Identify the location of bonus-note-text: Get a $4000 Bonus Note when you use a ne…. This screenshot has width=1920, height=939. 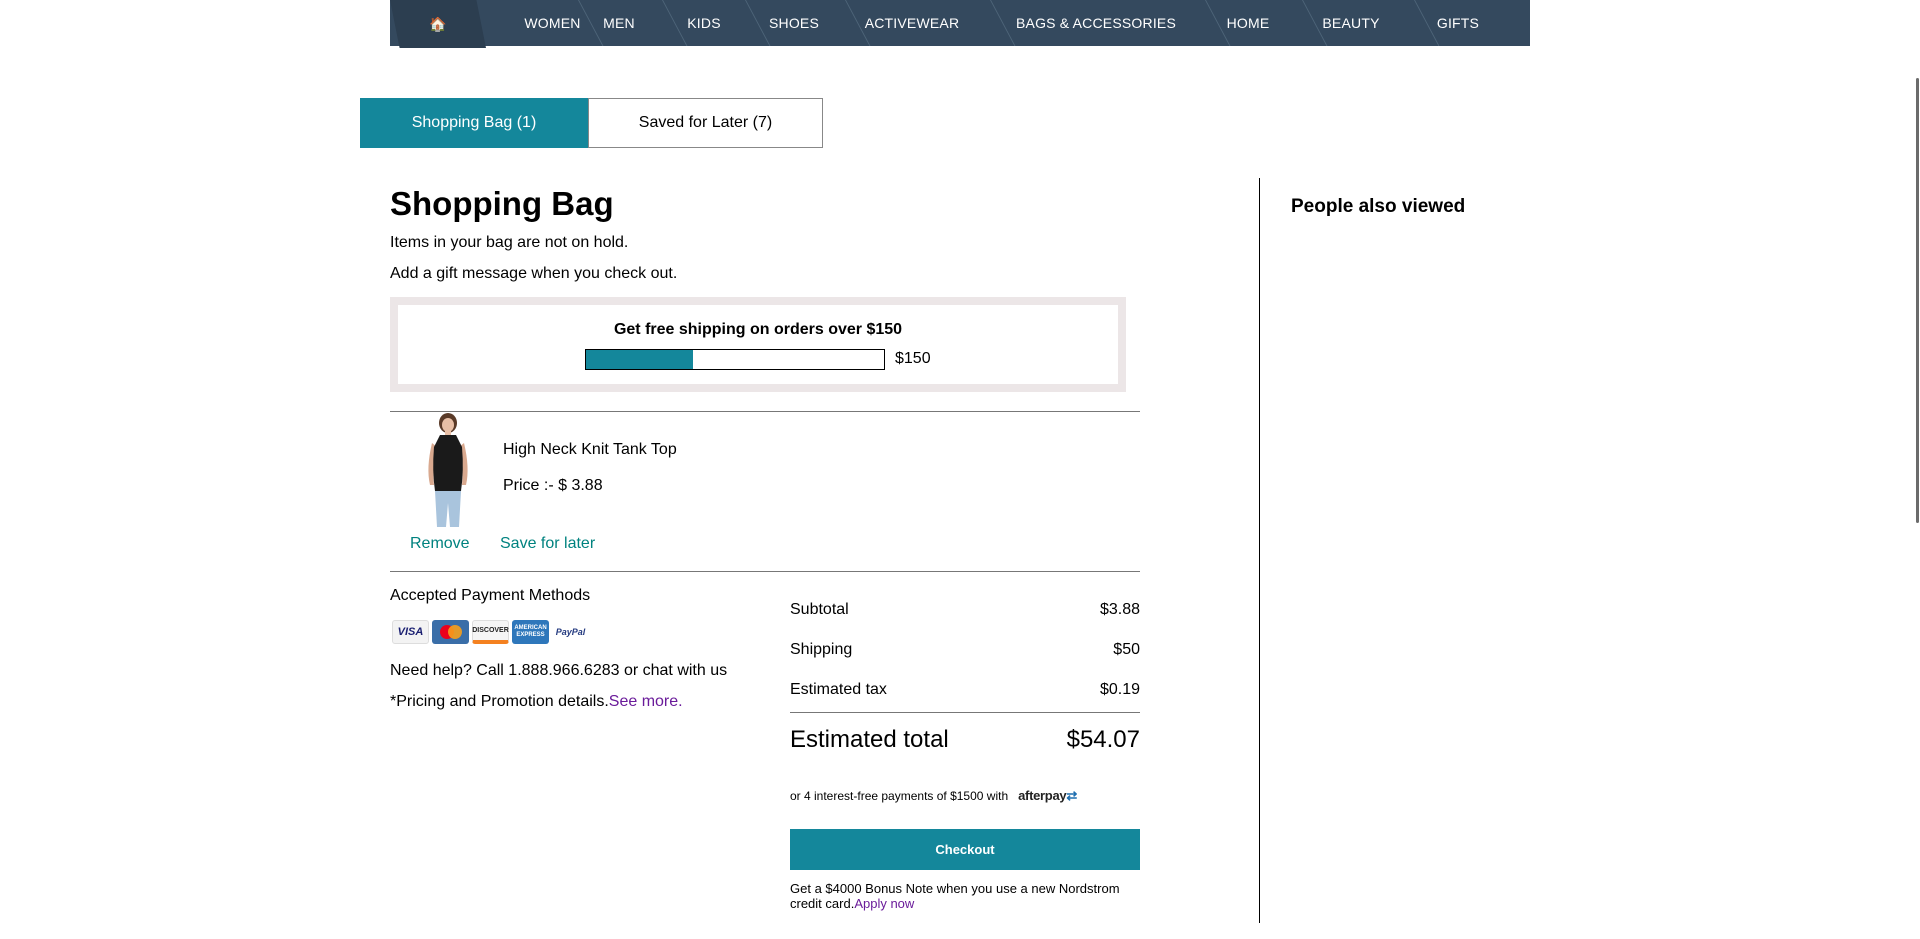
(955, 896).